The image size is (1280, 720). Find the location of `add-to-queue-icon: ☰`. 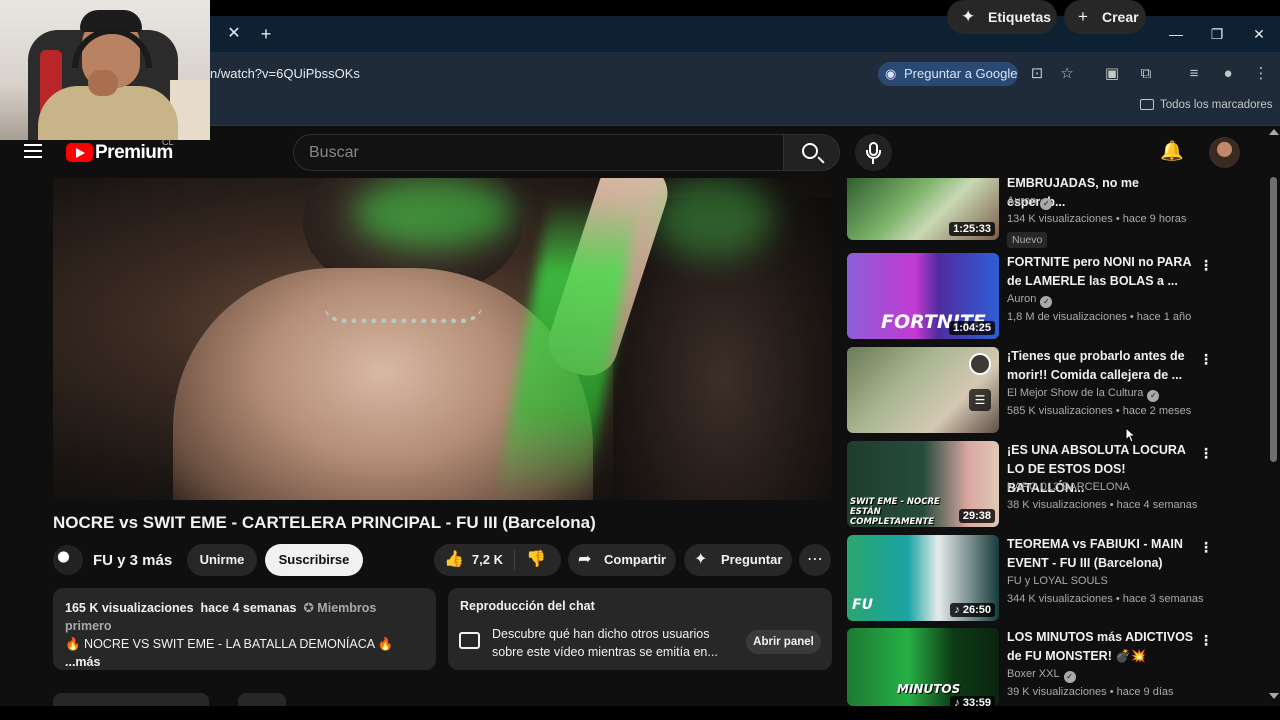

add-to-queue-icon: ☰ is located at coordinates (980, 400).